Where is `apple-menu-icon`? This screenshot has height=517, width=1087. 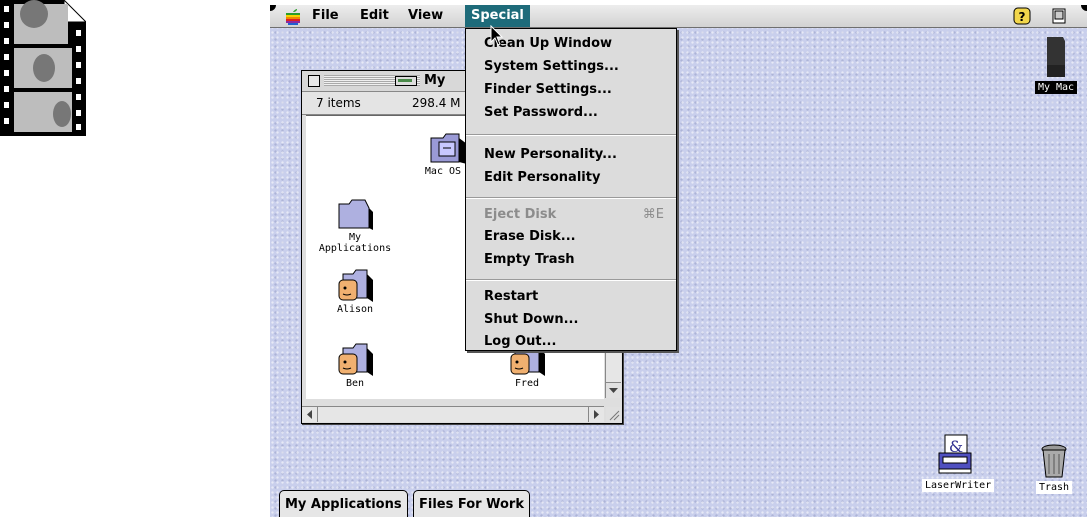
apple-menu-icon is located at coordinates (293, 16).